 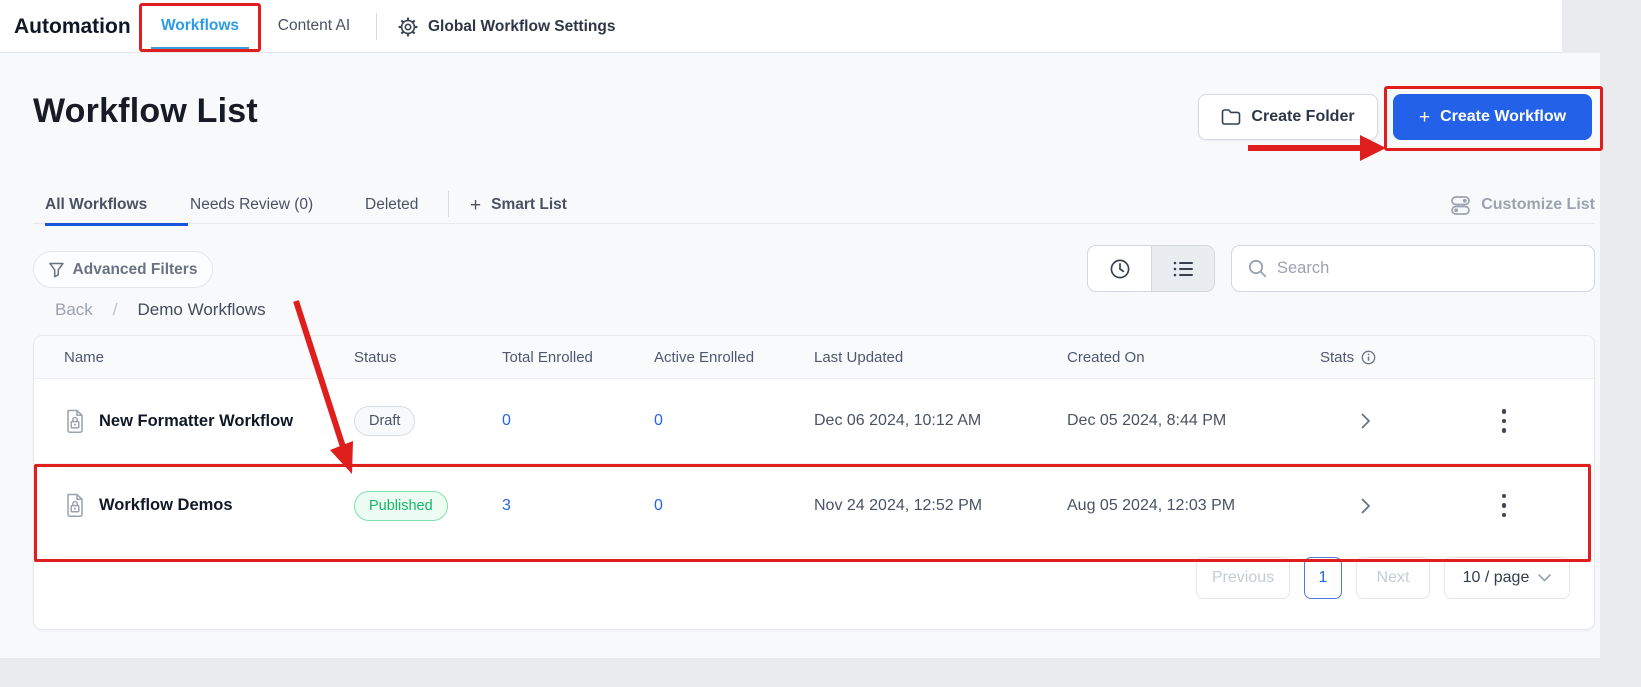 What do you see at coordinates (1257, 268) in the screenshot?
I see `search-icon` at bounding box center [1257, 268].